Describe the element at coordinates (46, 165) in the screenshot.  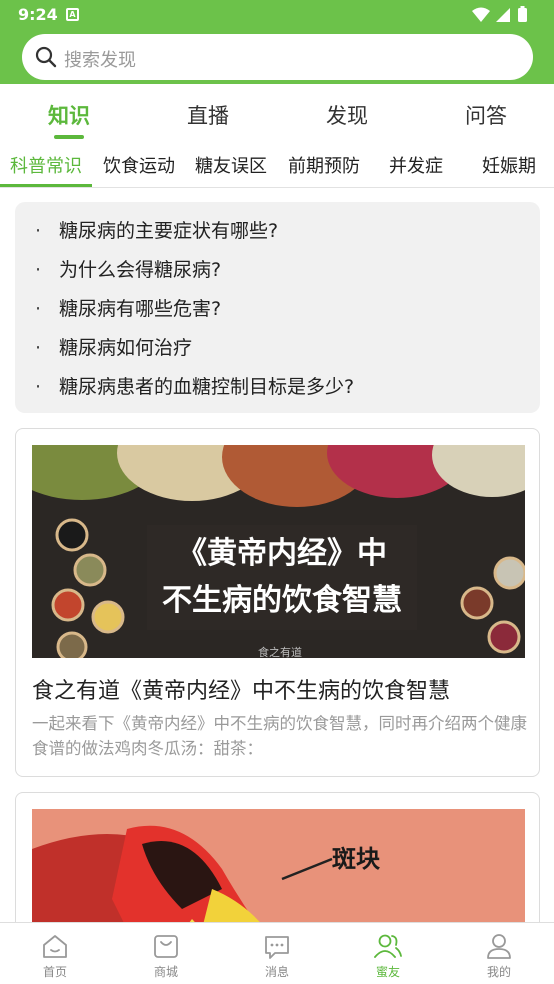
I see `subtab-science: 科普常识` at that location.